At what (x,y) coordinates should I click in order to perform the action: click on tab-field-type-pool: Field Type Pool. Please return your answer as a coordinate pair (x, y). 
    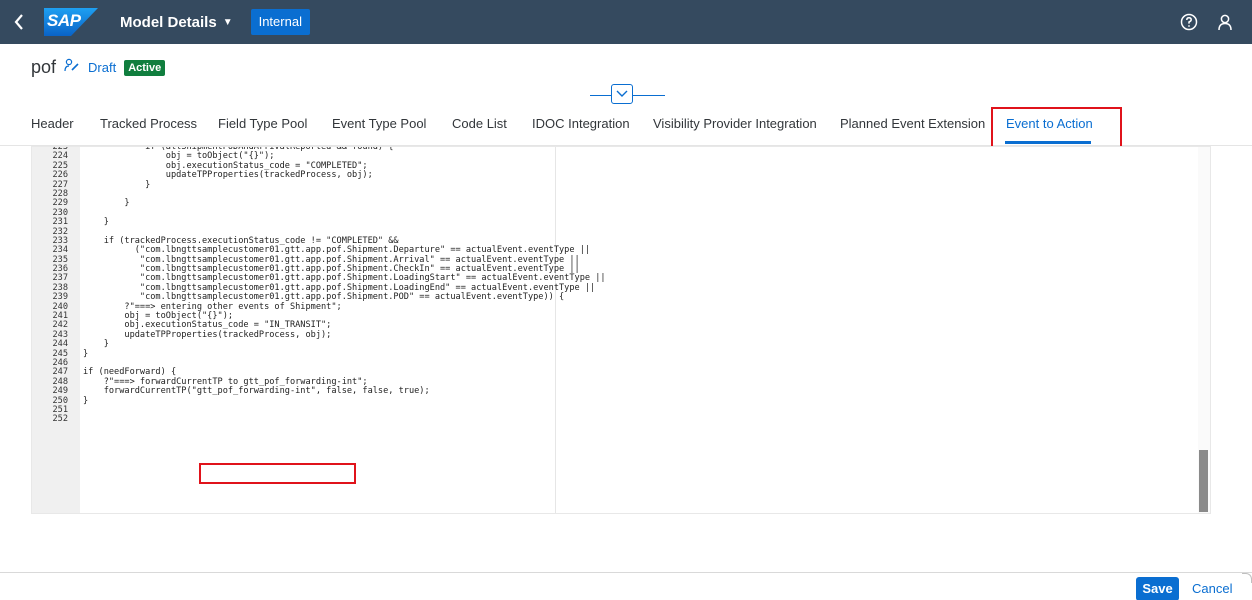
    Looking at the image, I should click on (262, 124).